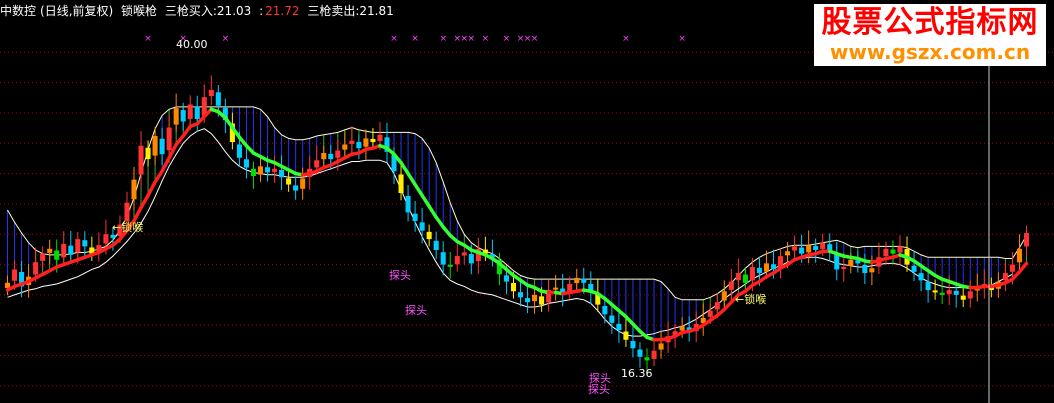 The width and height of the screenshot is (1054, 403). What do you see at coordinates (400, 275) in the screenshot?
I see `probe-label-1: 探头` at bounding box center [400, 275].